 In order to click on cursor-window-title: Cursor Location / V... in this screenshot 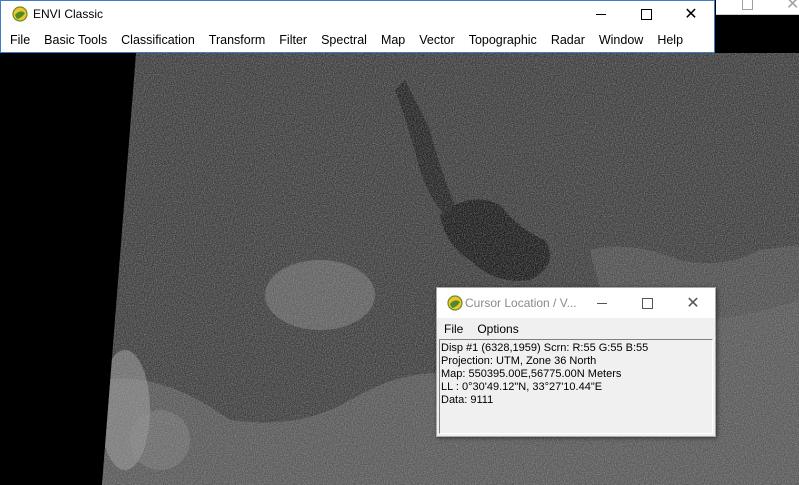, I will do `click(521, 303)`.